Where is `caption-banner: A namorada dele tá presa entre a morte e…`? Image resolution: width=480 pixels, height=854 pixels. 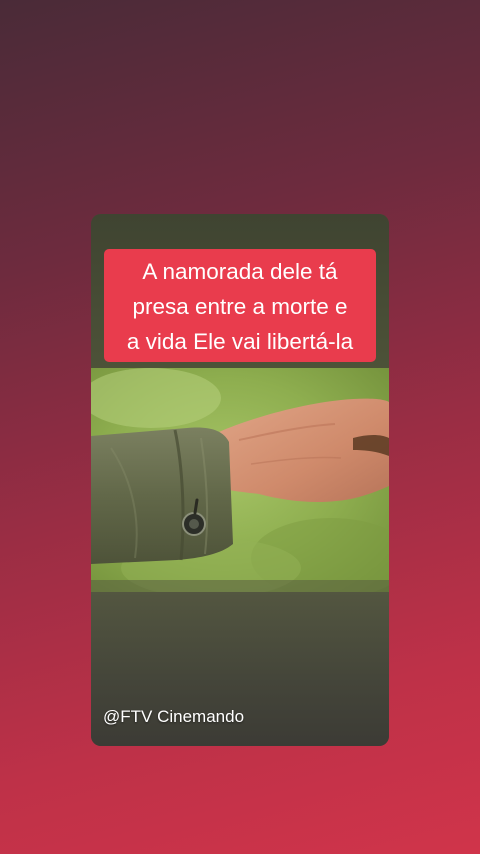 caption-banner: A namorada dele tá presa entre a morte e… is located at coordinates (240, 305).